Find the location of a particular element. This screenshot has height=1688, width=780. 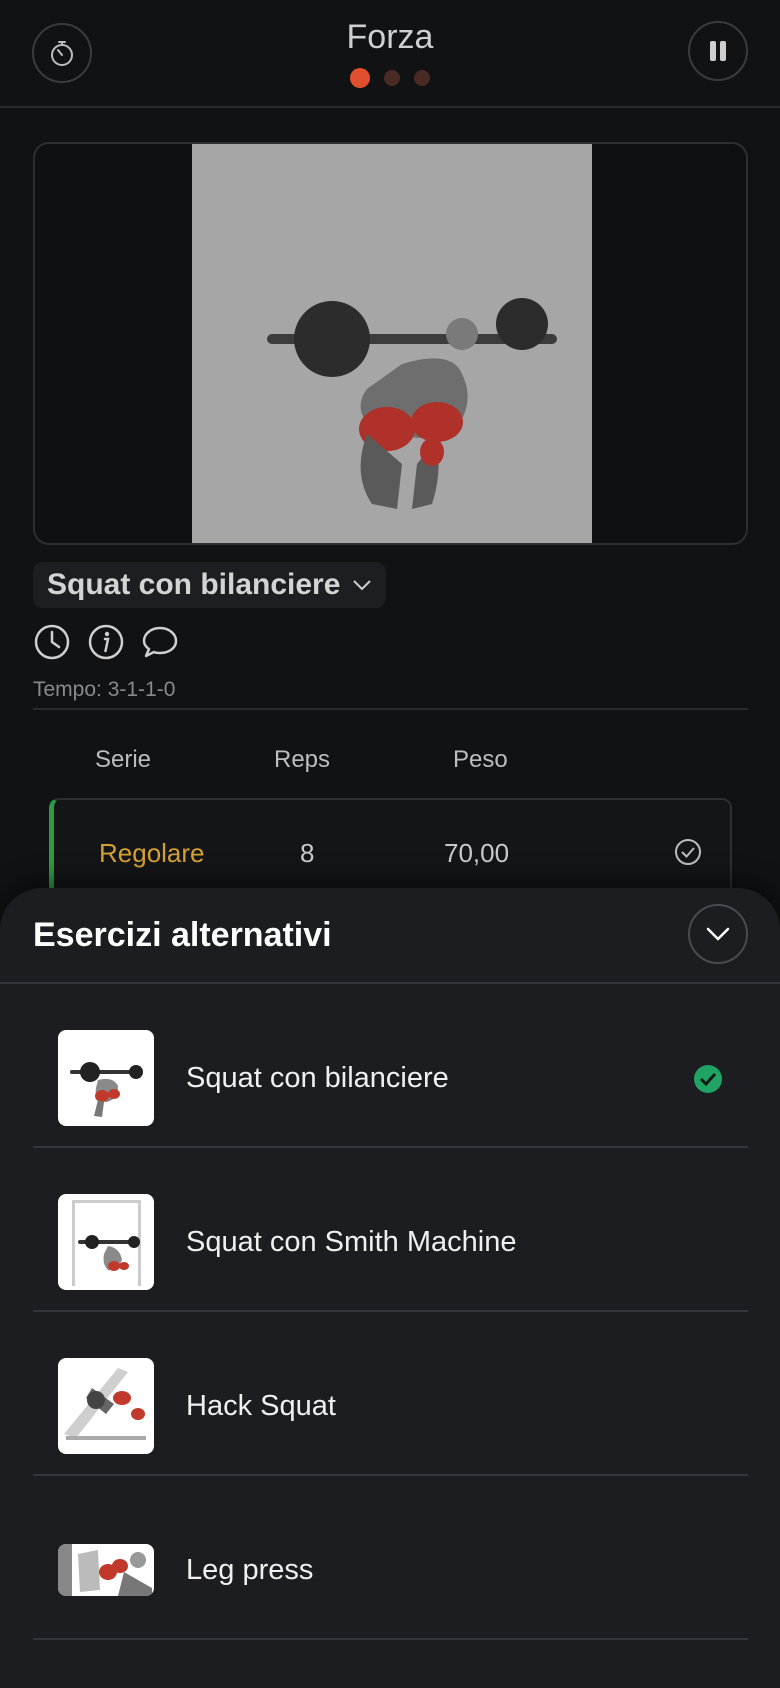

list-item-squat-bilanciere: Squat con bilanciere is located at coordinates (390, 1066).